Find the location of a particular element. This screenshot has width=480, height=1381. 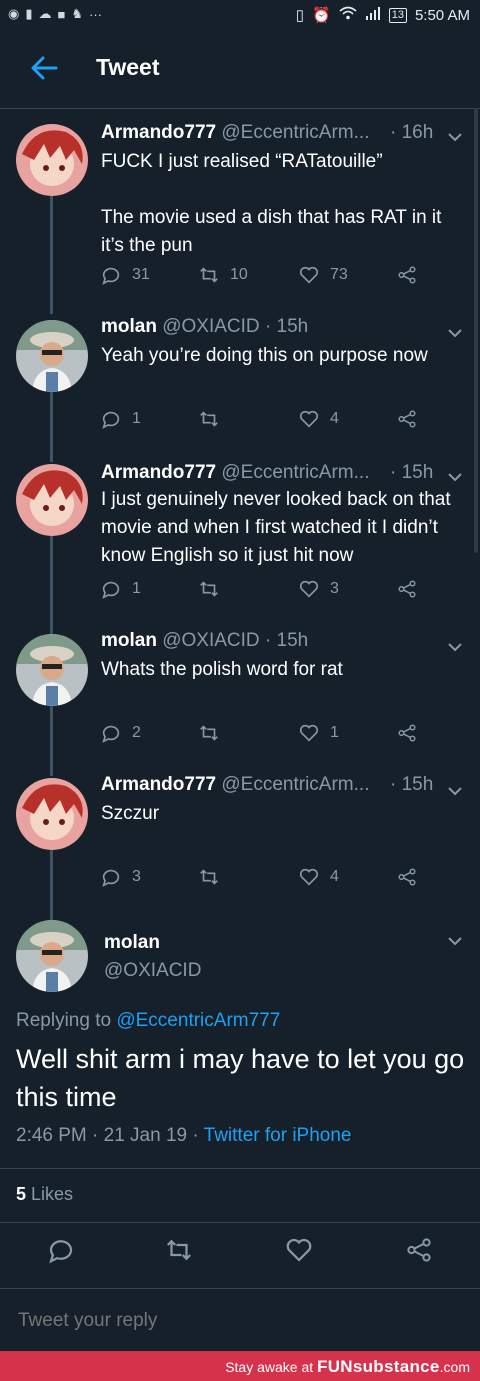

replying-to: Replying to @EccentricArm777 is located at coordinates (148, 1021).